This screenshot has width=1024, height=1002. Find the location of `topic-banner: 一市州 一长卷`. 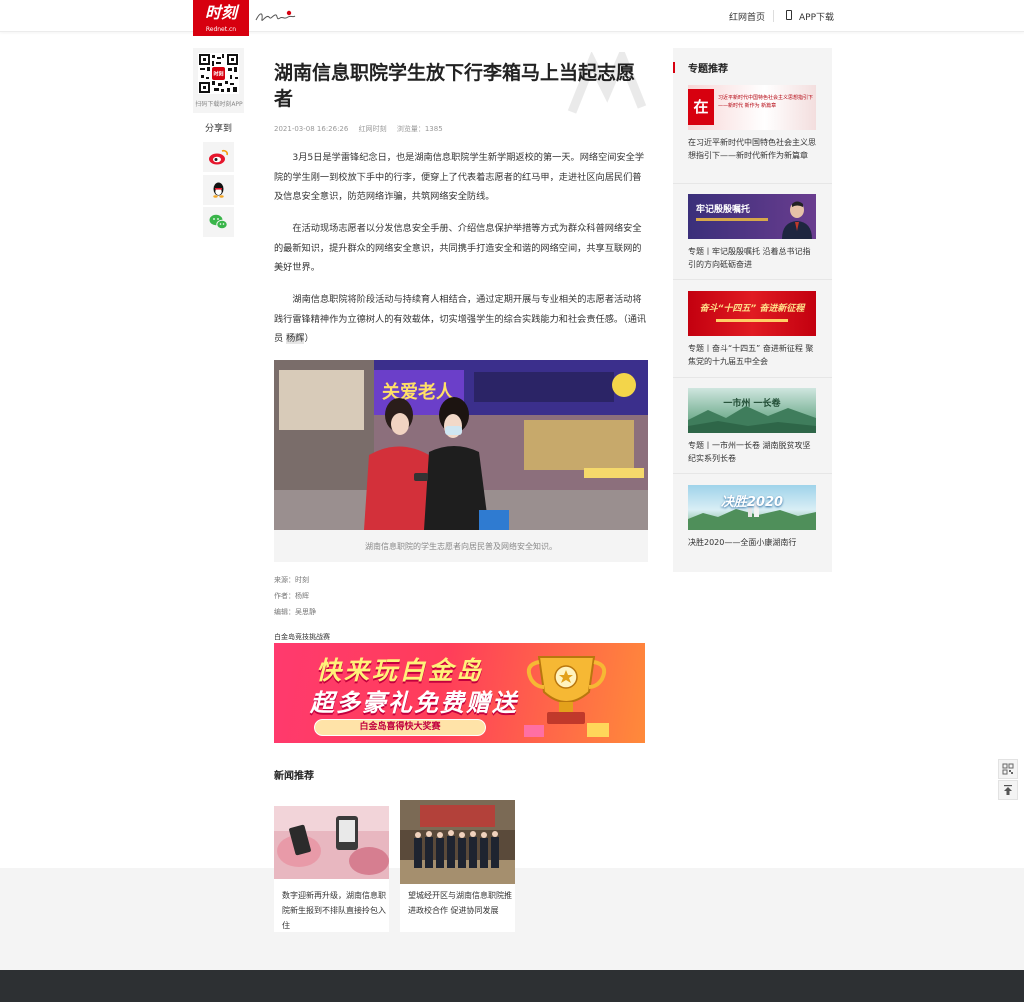

topic-banner: 一市州 一长卷 is located at coordinates (752, 410).